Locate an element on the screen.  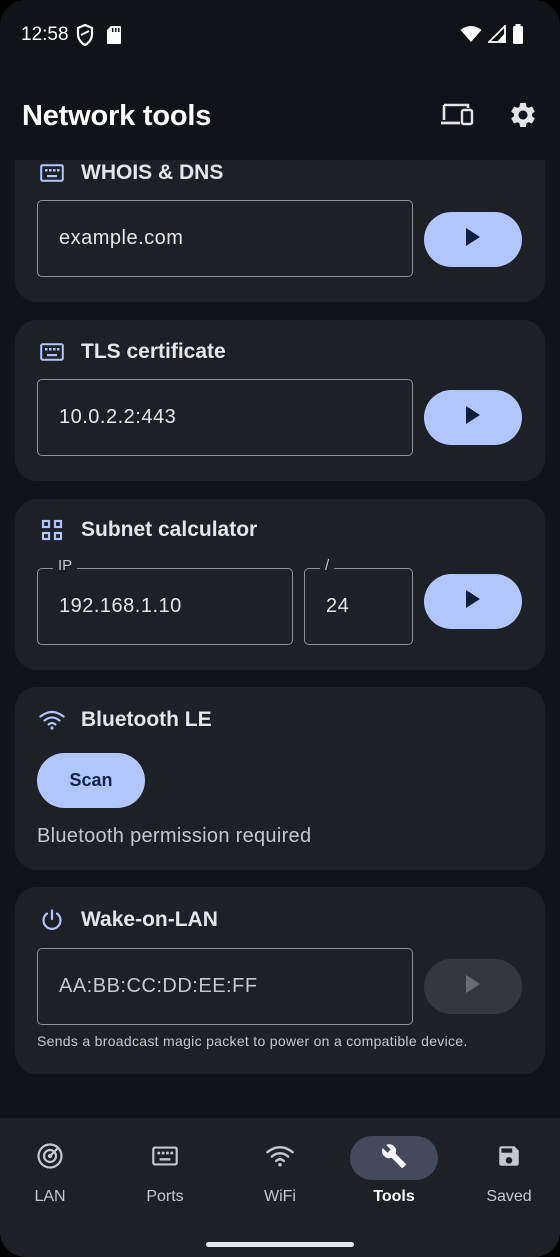
subnet-card-header: Subnet calculator is located at coordinates (148, 530).